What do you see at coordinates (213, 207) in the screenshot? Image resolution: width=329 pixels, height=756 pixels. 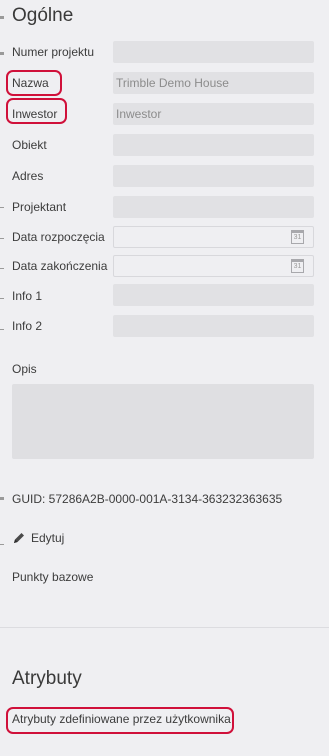 I see `designer-field` at bounding box center [213, 207].